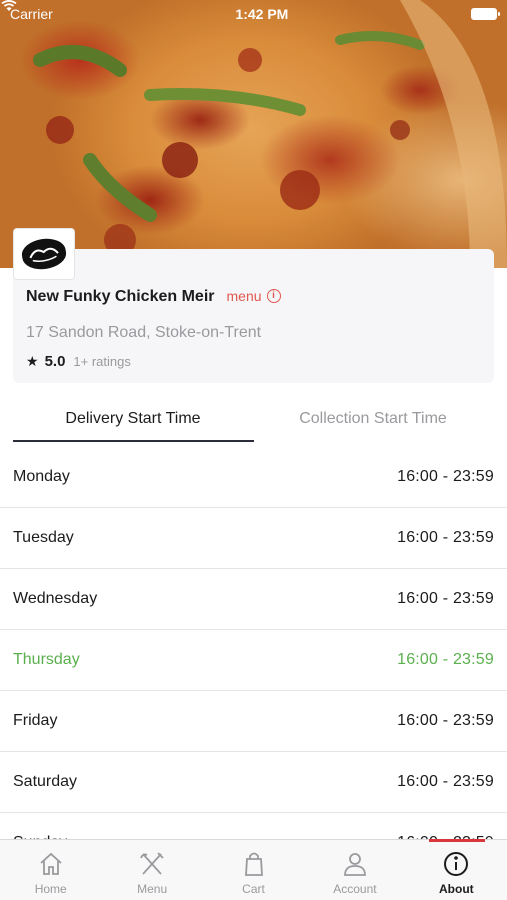 The width and height of the screenshot is (507, 900). Describe the element at coordinates (152, 863) in the screenshot. I see `fork-knife-icon` at that location.